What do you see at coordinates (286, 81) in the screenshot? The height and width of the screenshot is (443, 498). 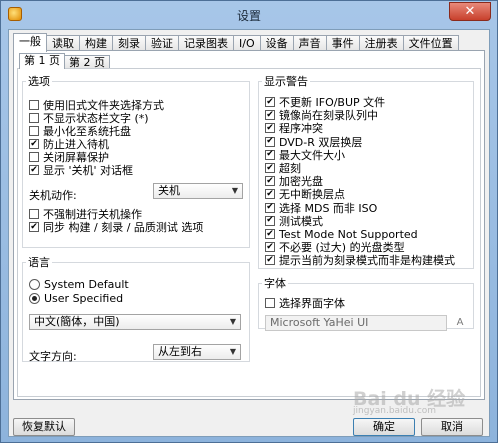 I see `warnings-group-title: 显示警告` at bounding box center [286, 81].